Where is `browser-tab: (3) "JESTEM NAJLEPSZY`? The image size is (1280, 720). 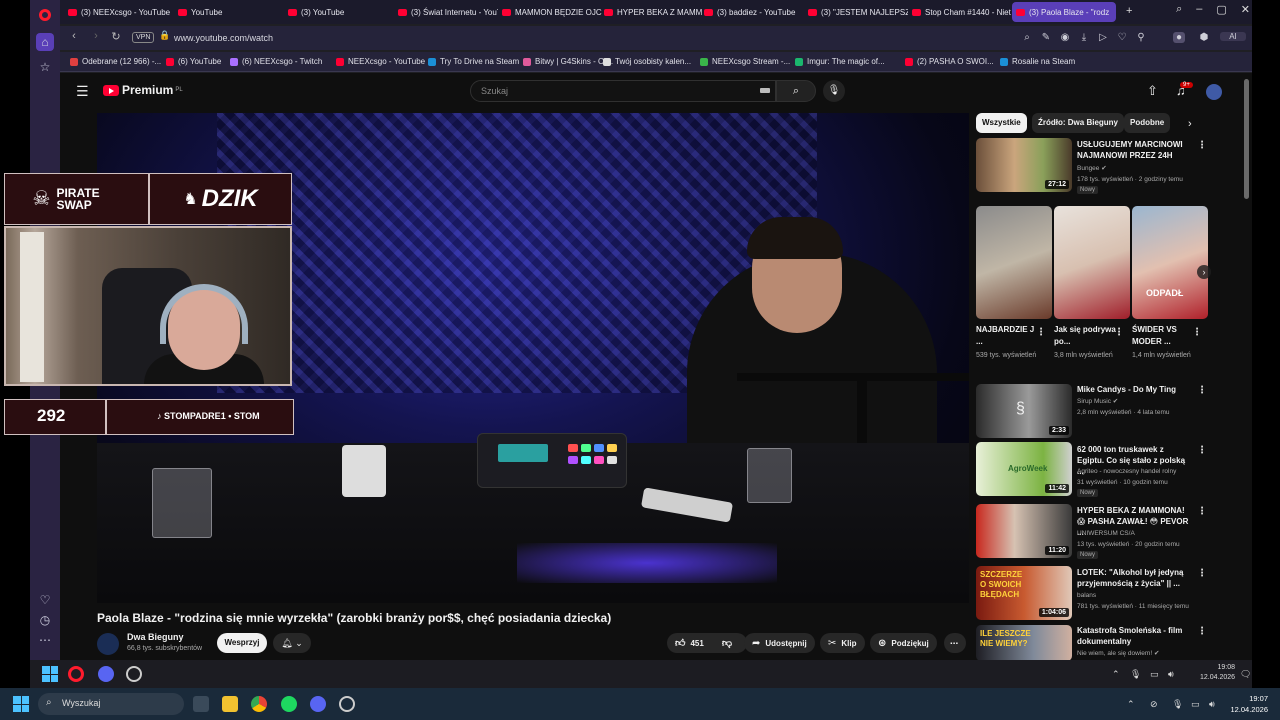 browser-tab: (3) "JESTEM NAJLEPSZY is located at coordinates (856, 12).